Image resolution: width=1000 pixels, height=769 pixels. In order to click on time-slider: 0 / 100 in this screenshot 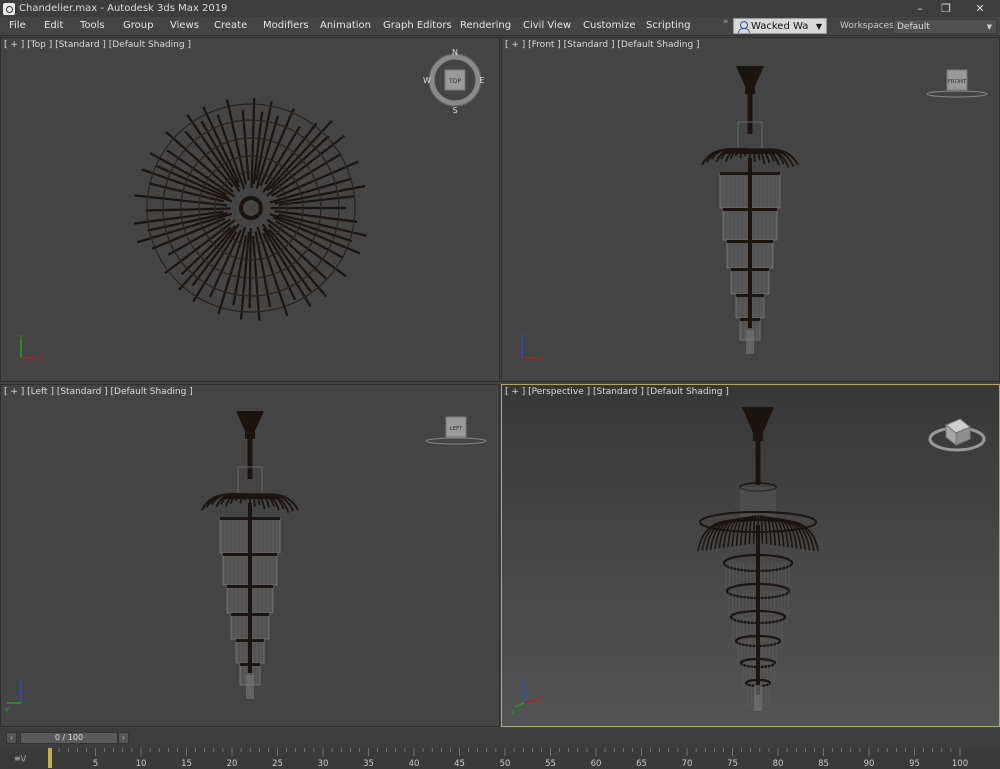, I will do `click(69, 738)`.